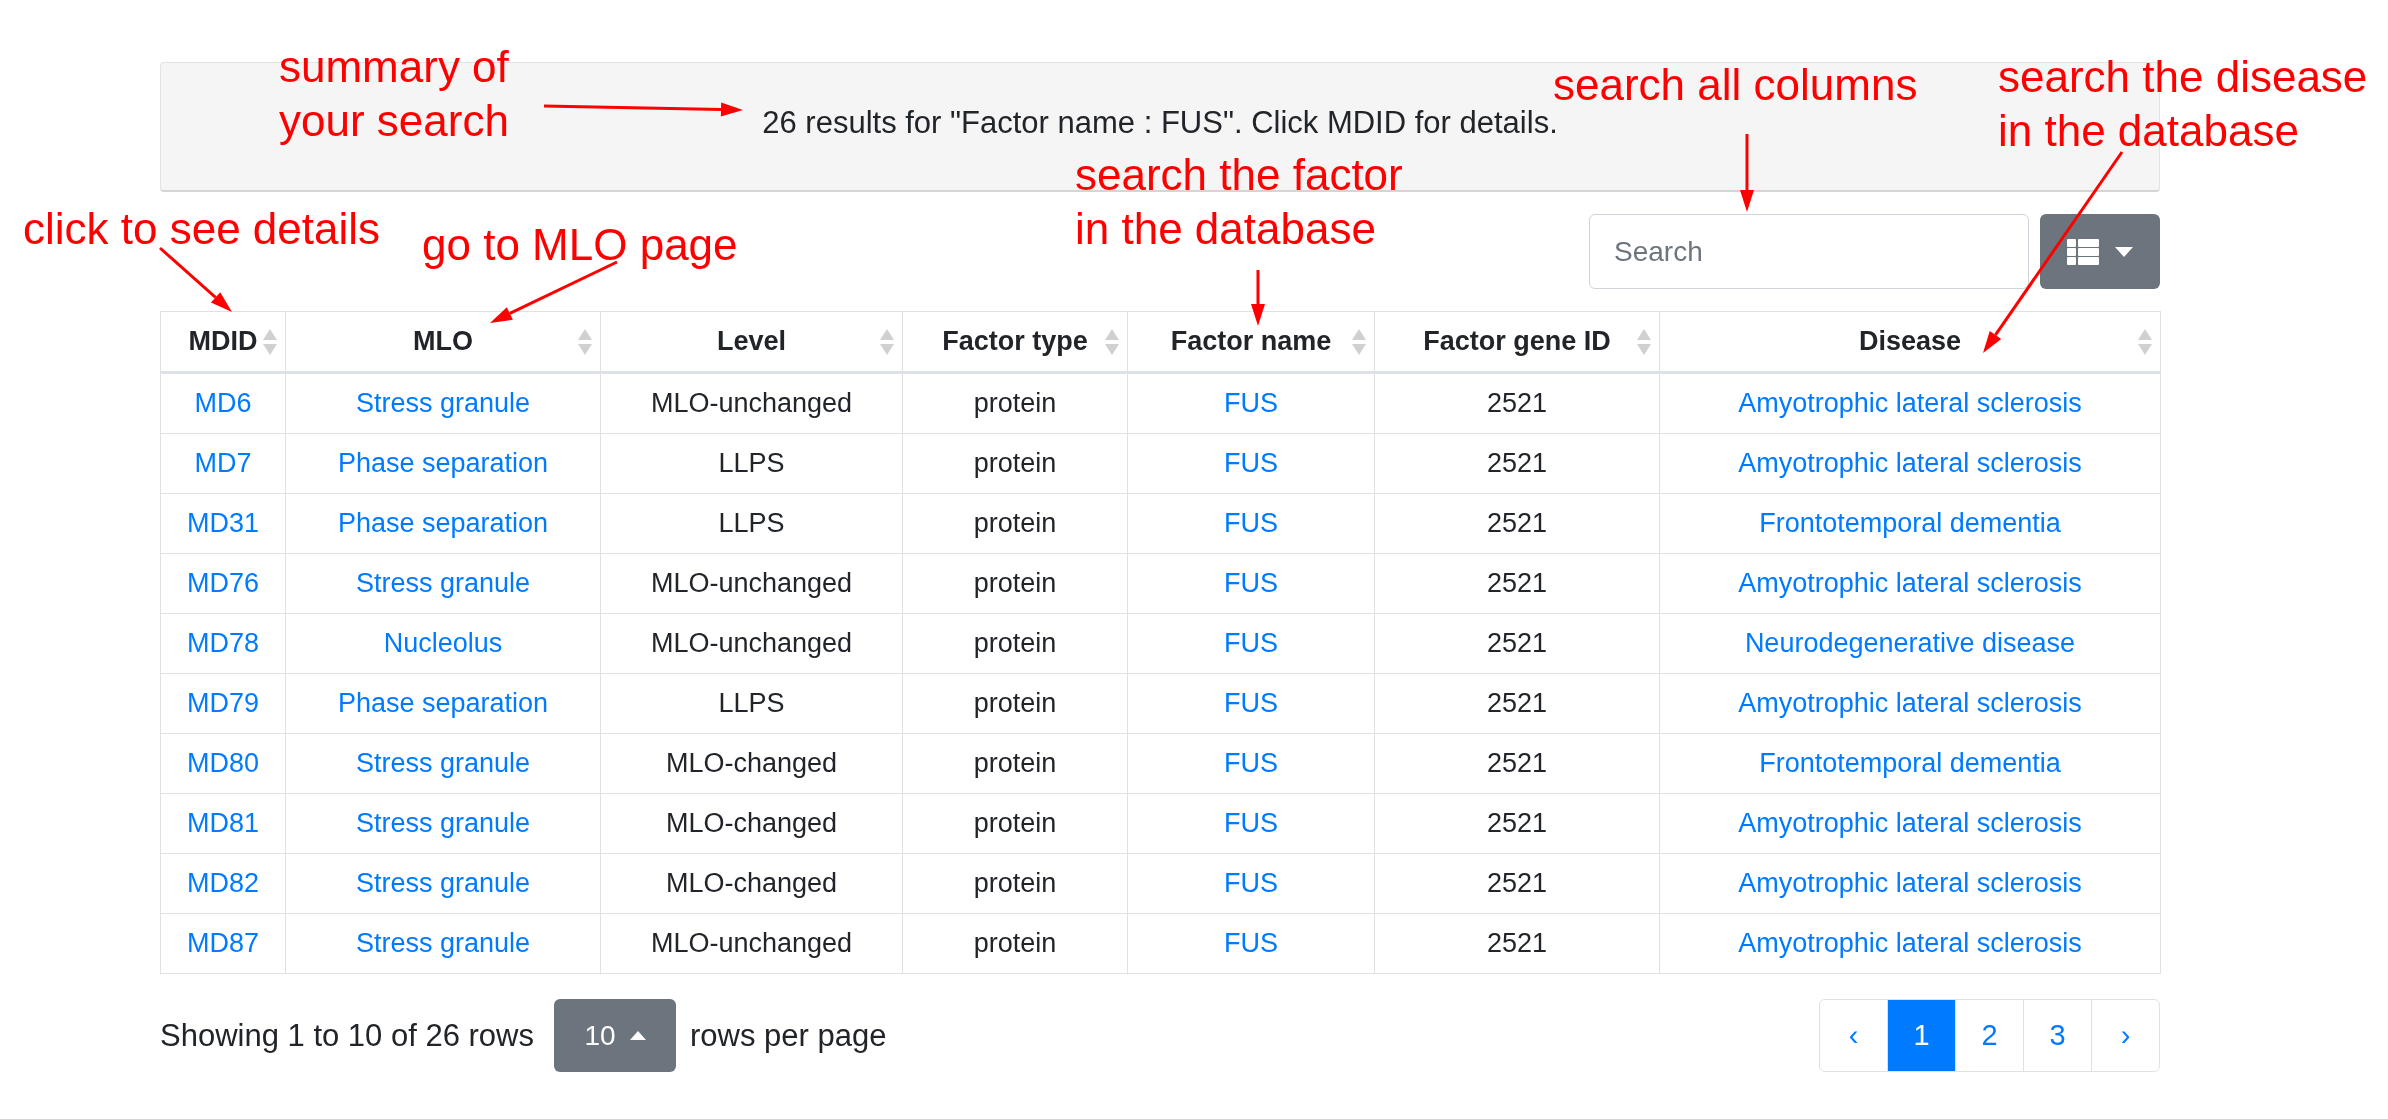 This screenshot has height=1119, width=2388. Describe the element at coordinates (1258, 298) in the screenshot. I see `annotation-arrow` at that location.